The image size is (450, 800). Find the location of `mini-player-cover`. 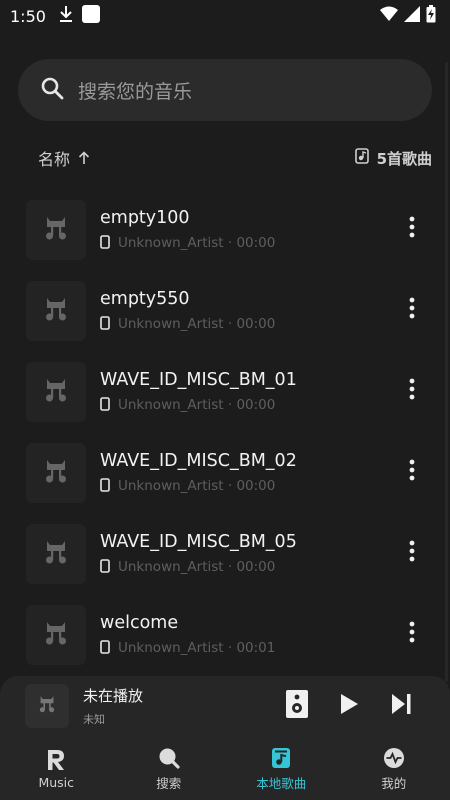

mini-player-cover is located at coordinates (47, 706).